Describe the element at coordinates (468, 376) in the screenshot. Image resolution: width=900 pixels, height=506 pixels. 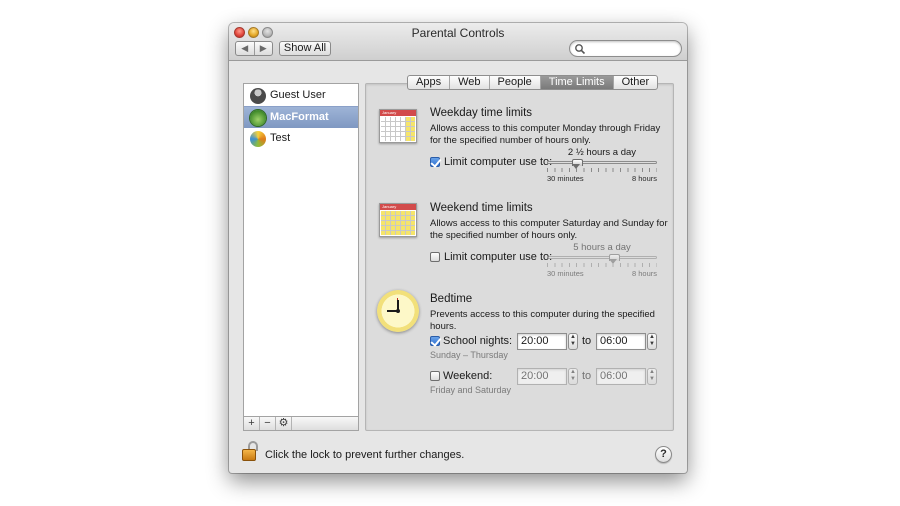
I see `weekend-bedtime-label: Weekend:` at that location.